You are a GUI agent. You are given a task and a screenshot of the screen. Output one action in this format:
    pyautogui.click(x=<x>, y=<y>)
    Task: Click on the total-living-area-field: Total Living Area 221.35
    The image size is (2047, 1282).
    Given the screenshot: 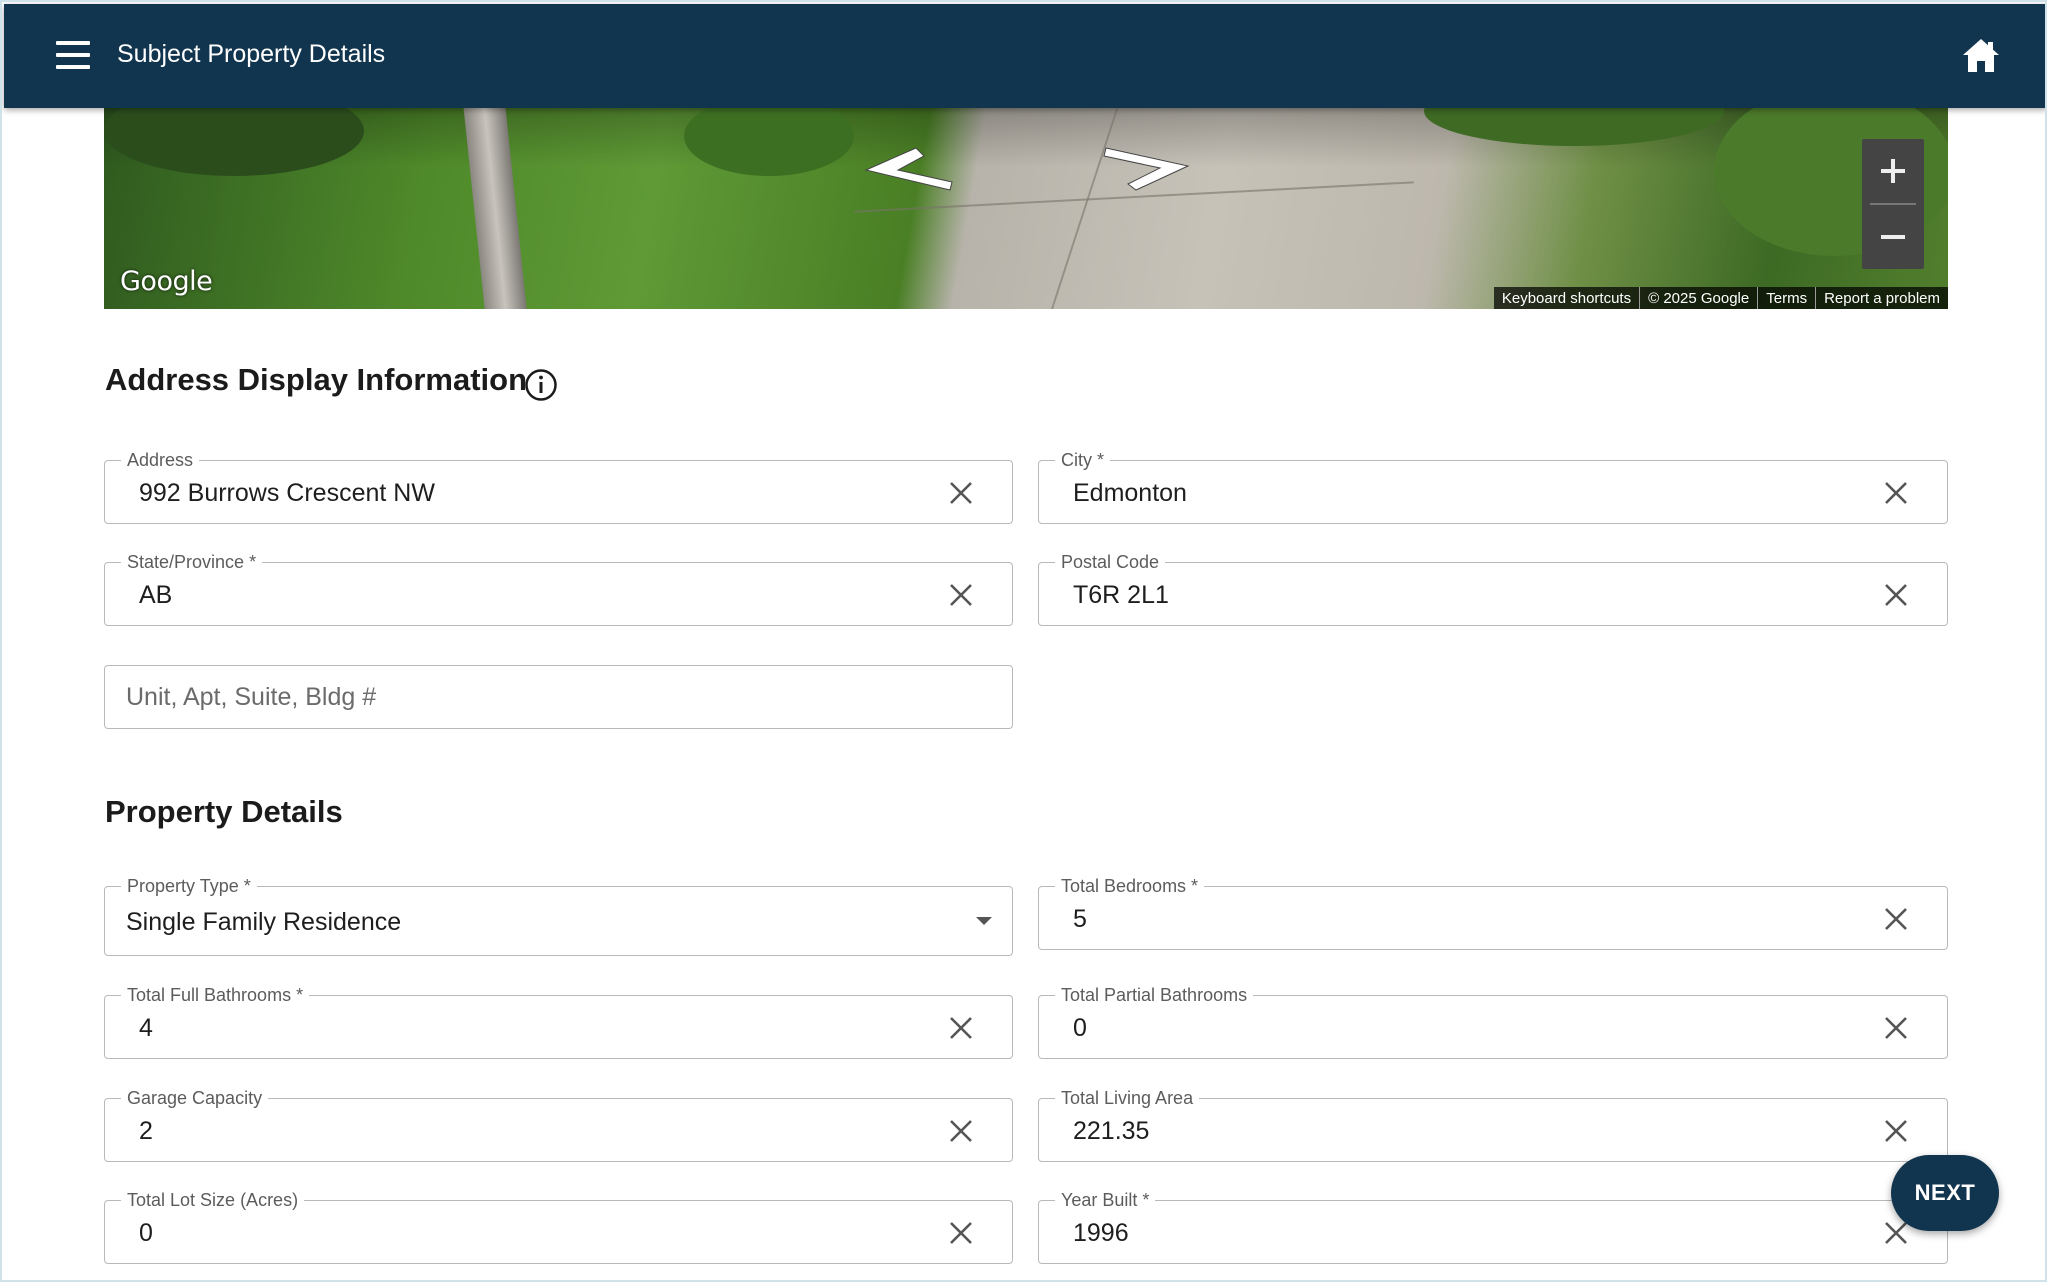 What is the action you would take?
    pyautogui.click(x=1493, y=1124)
    